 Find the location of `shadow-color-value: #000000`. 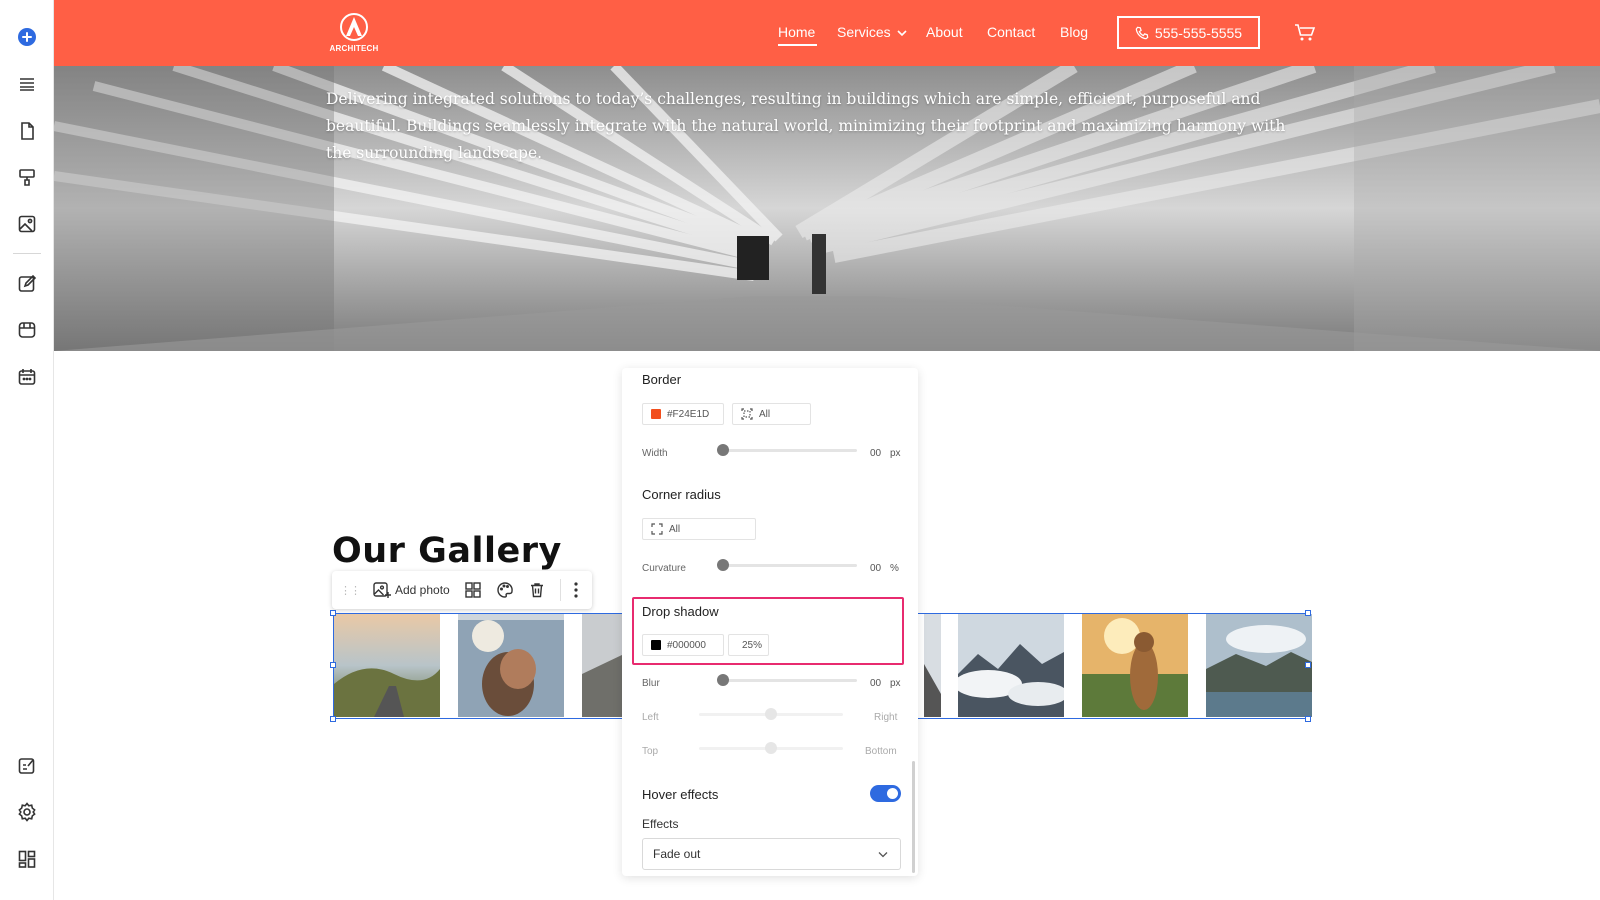

shadow-color-value: #000000 is located at coordinates (686, 645).